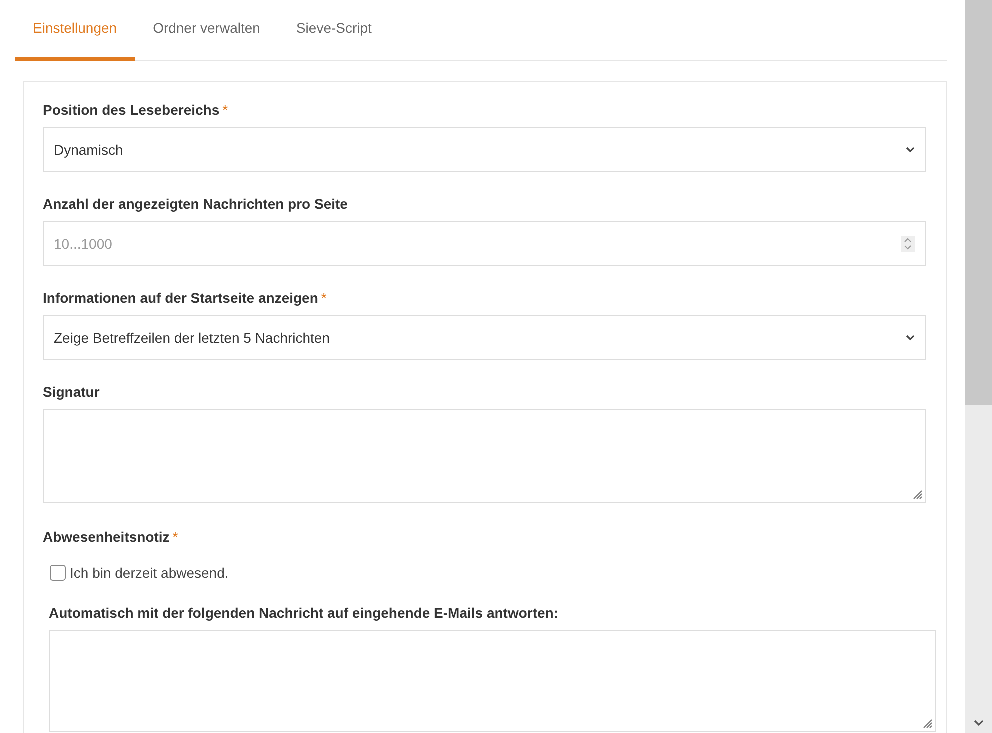 This screenshot has height=733, width=992. What do you see at coordinates (206, 30) in the screenshot?
I see `tab: Ordner verwalten` at bounding box center [206, 30].